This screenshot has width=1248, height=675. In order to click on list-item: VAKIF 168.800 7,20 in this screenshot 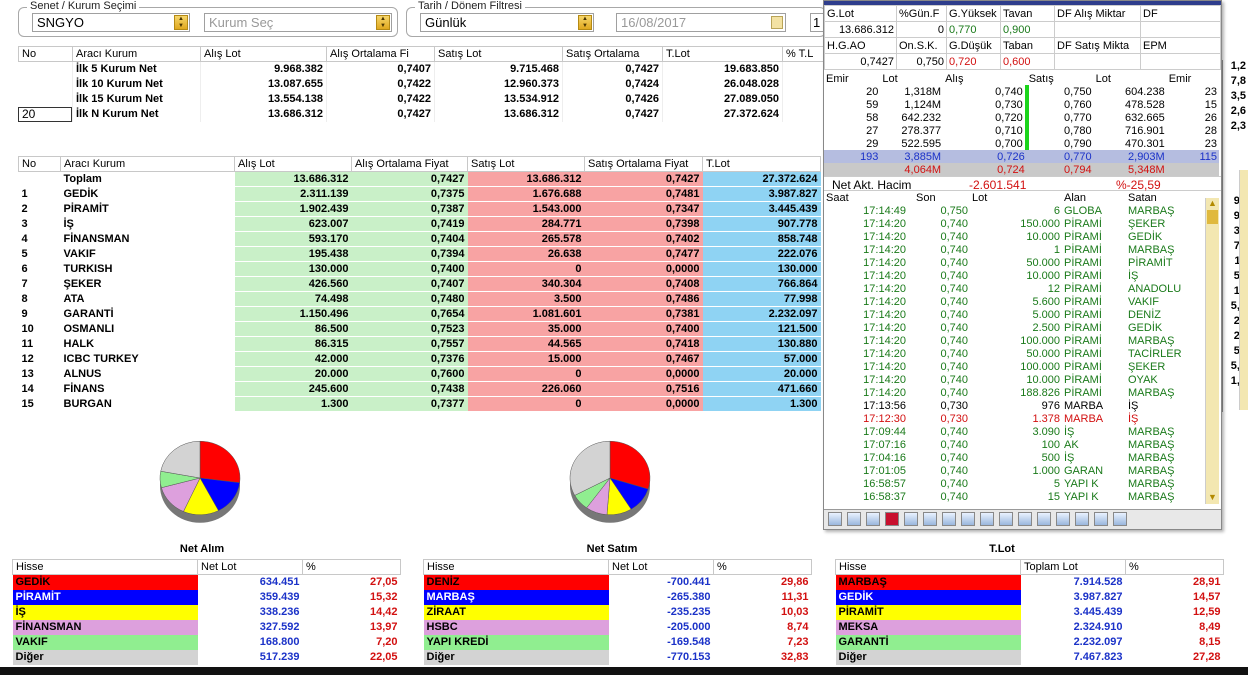, I will do `click(206, 642)`.